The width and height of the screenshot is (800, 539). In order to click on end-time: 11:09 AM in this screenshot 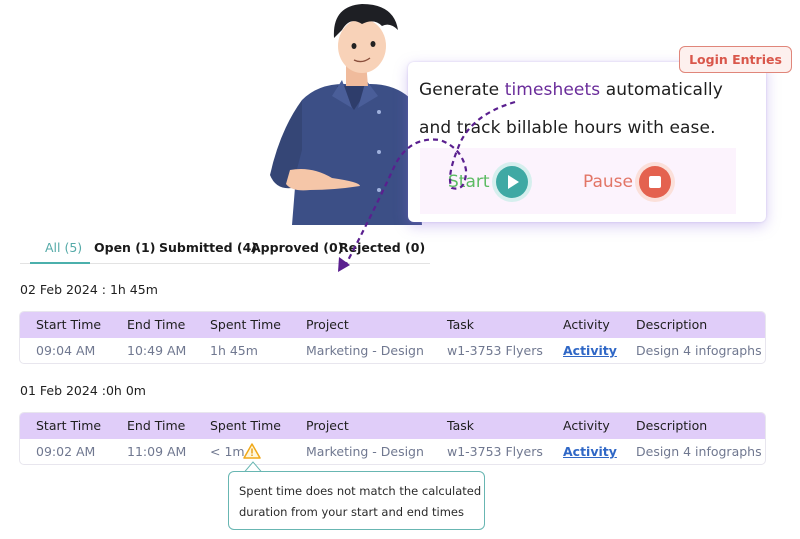, I will do `click(157, 451)`.